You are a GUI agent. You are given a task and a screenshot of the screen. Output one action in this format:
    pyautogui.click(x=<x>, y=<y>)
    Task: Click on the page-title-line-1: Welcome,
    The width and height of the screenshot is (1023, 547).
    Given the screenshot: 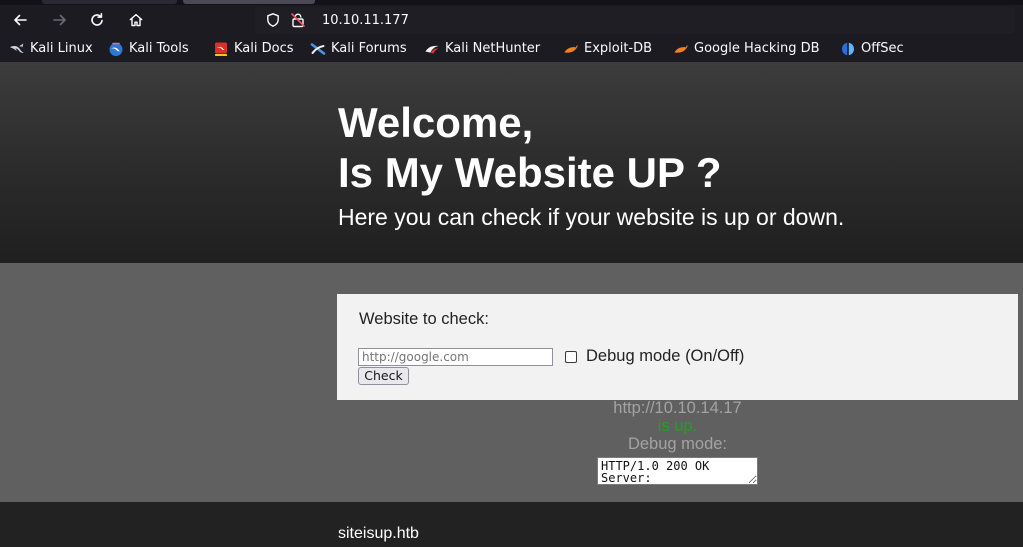 What is the action you would take?
    pyautogui.click(x=436, y=122)
    